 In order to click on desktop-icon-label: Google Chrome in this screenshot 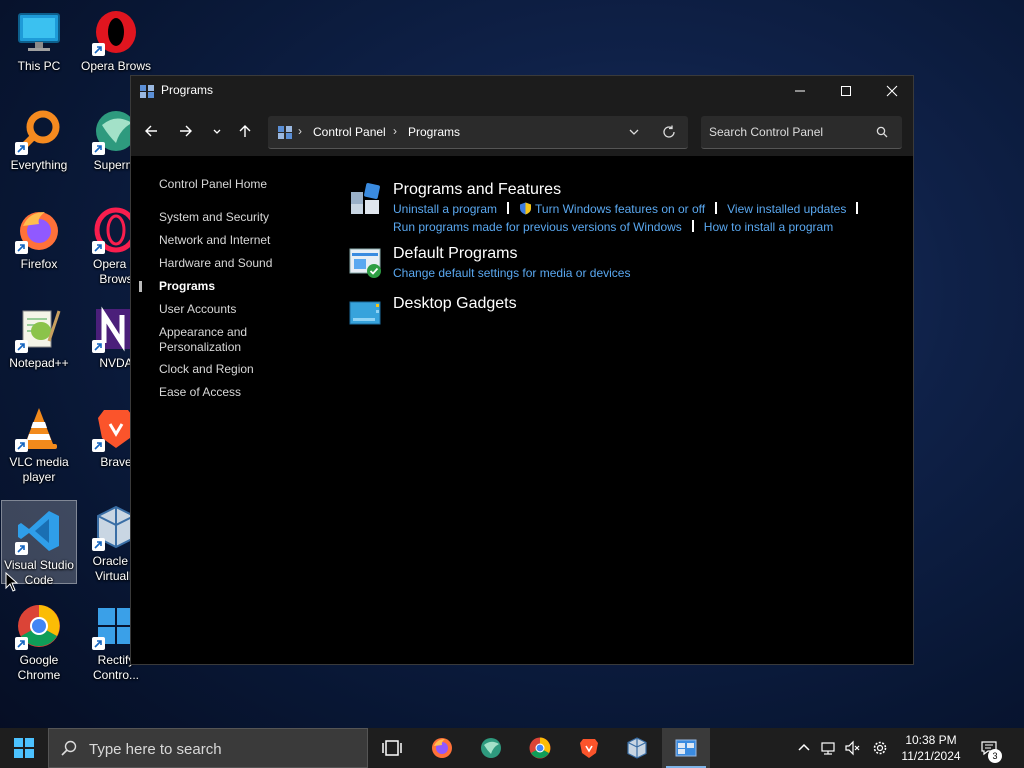, I will do `click(39, 667)`.